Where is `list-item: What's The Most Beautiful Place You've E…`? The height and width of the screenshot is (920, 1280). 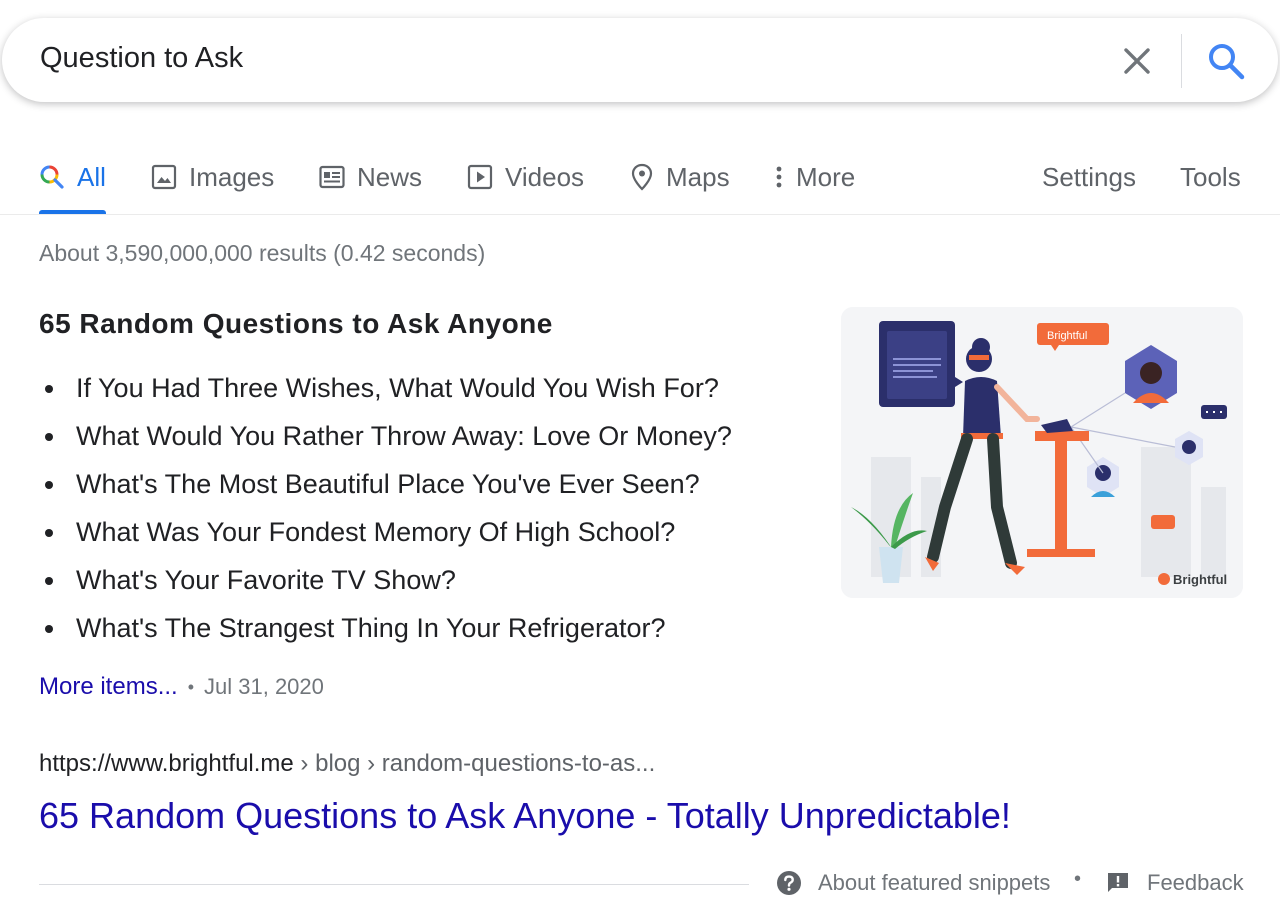
list-item: What's The Most Beautiful Place You've E… is located at coordinates (385, 484).